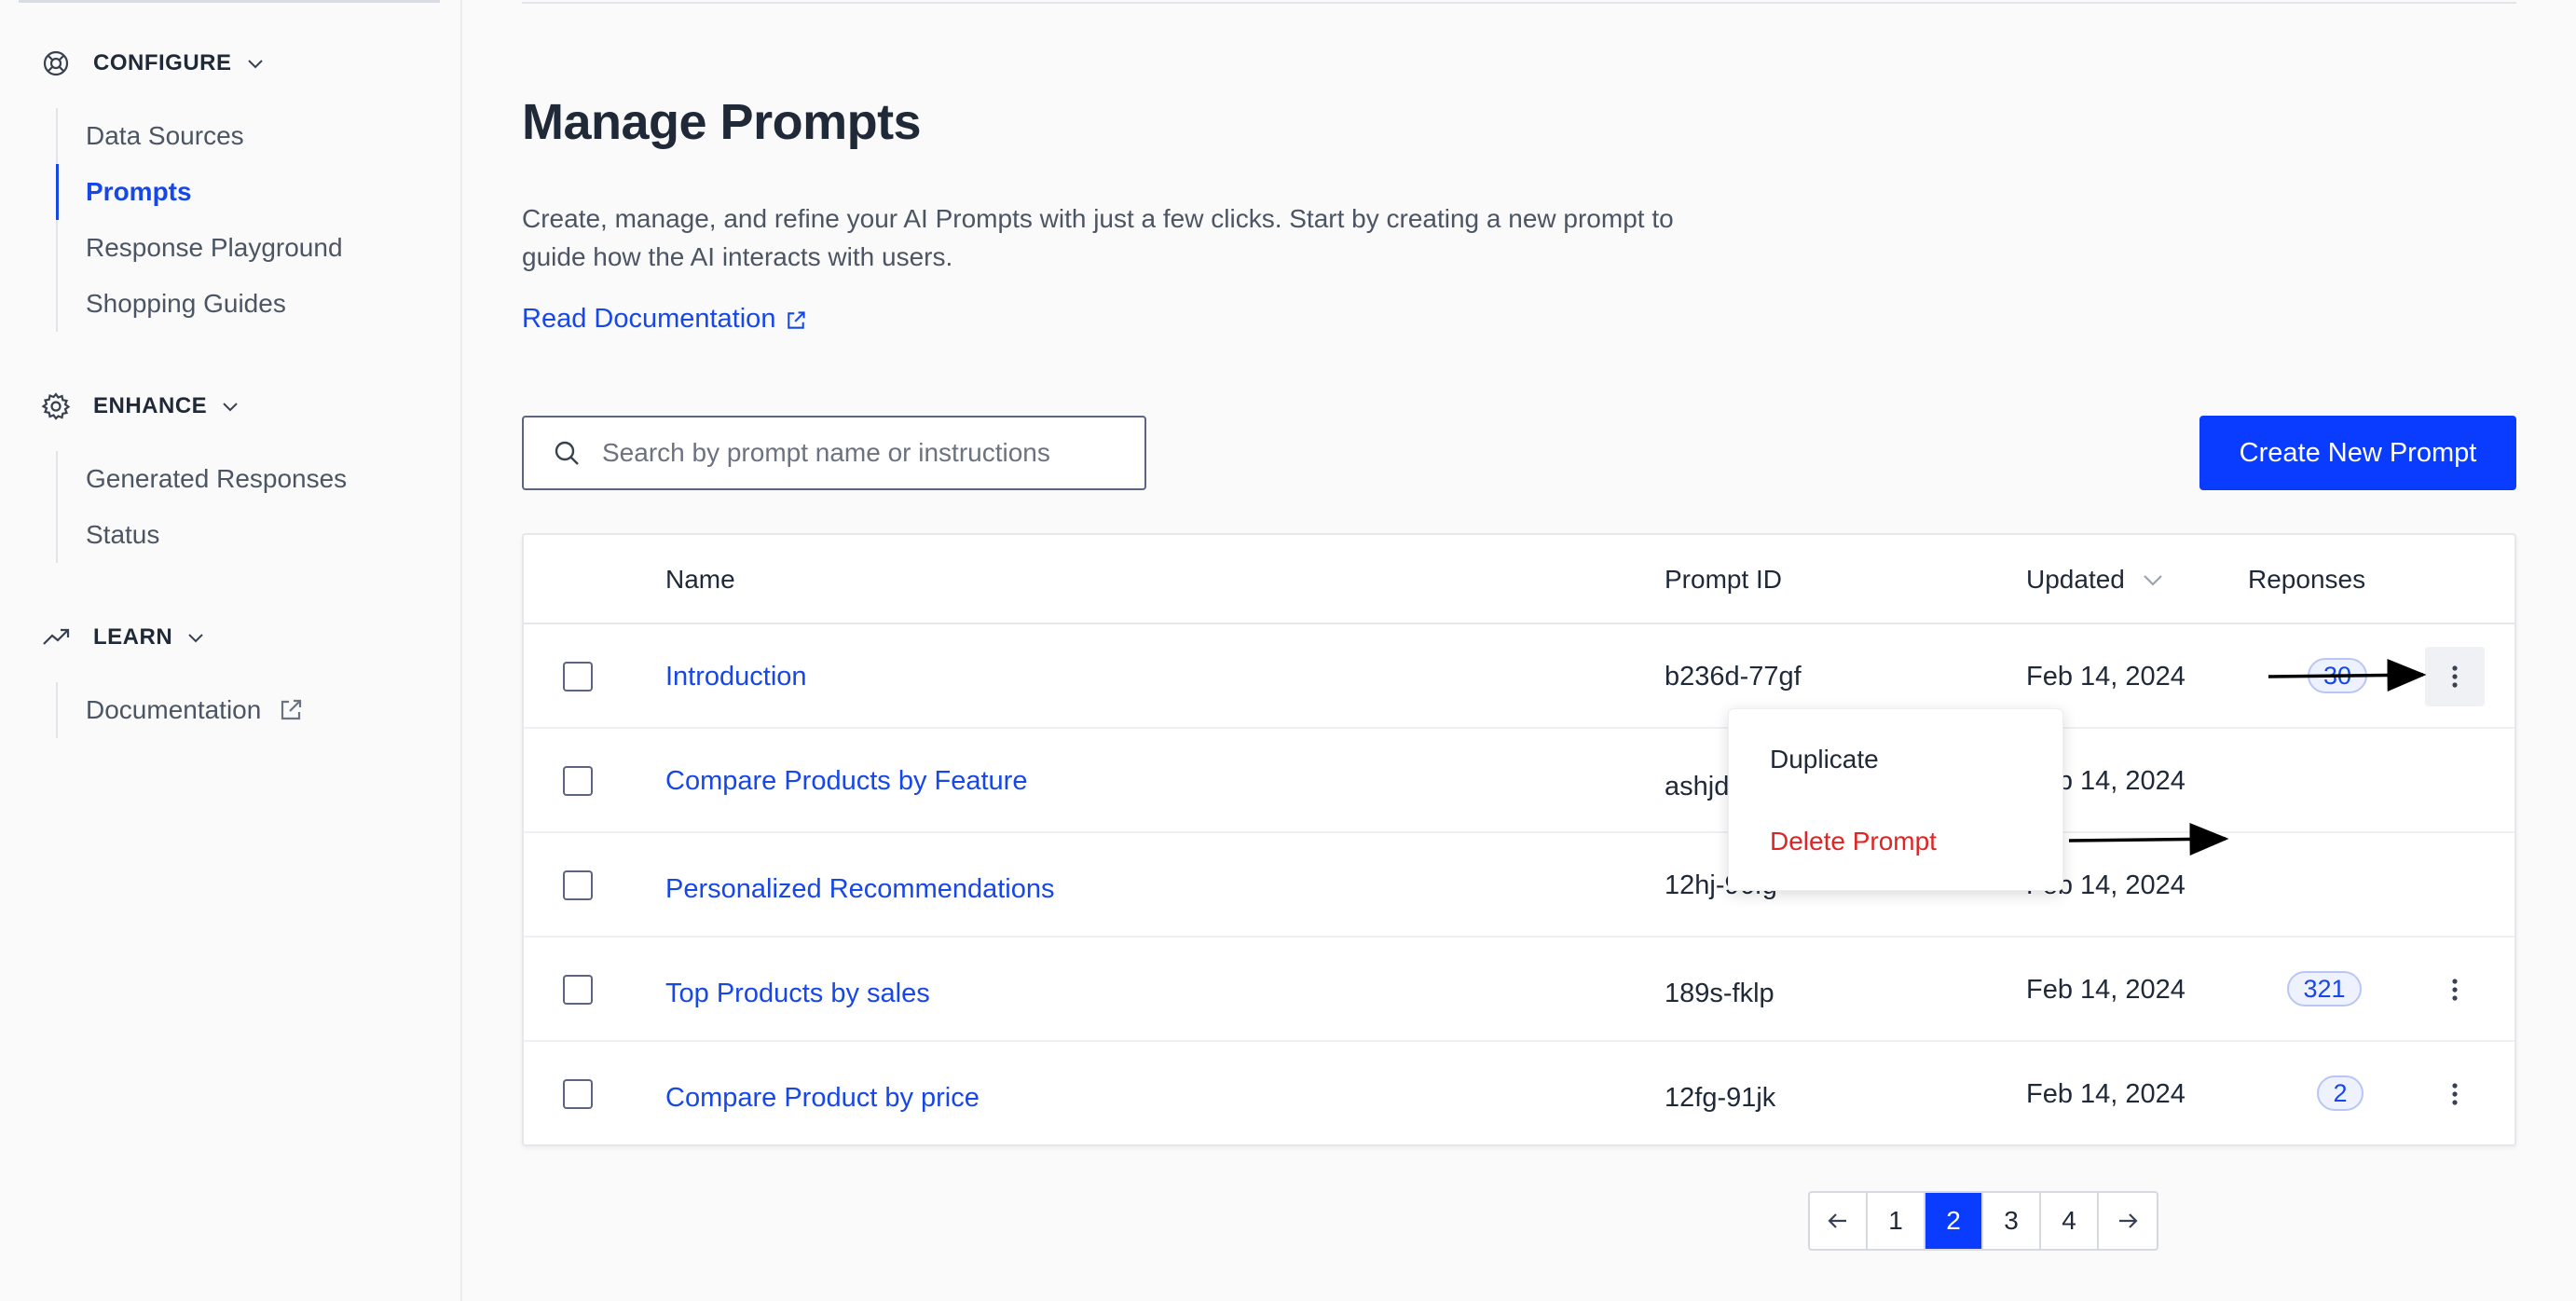  Describe the element at coordinates (567, 453) in the screenshot. I see `search-icon` at that location.